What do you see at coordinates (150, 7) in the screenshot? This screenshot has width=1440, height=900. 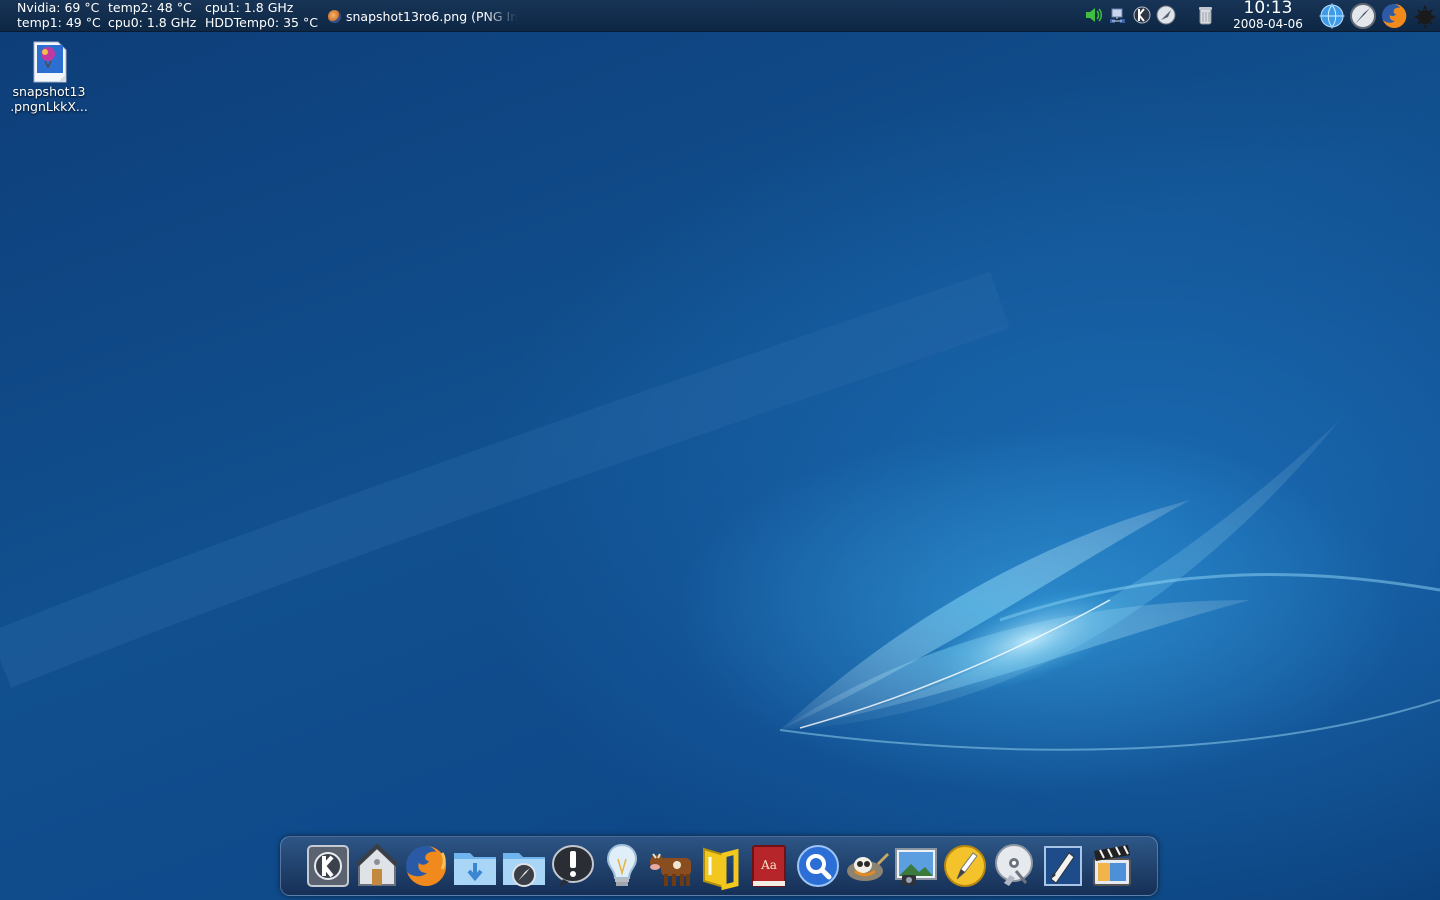 I see `sensor-temp2: temp2: 48 °C` at bounding box center [150, 7].